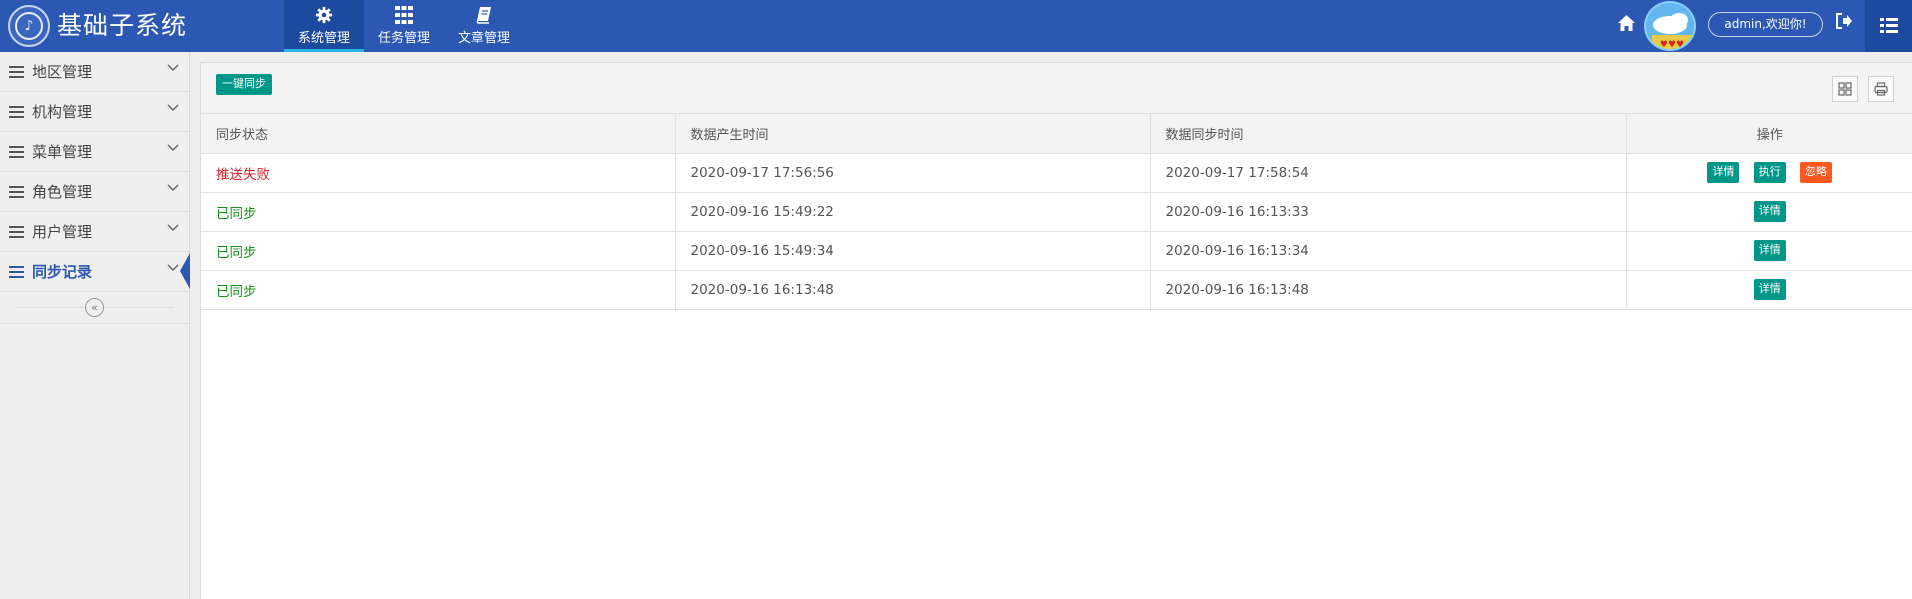 The width and height of the screenshot is (1912, 599). I want to click on sidebar: 地区管理 机构管理 菜单管理 角色管理 用户管理 同步记录 «, so click(95, 325).